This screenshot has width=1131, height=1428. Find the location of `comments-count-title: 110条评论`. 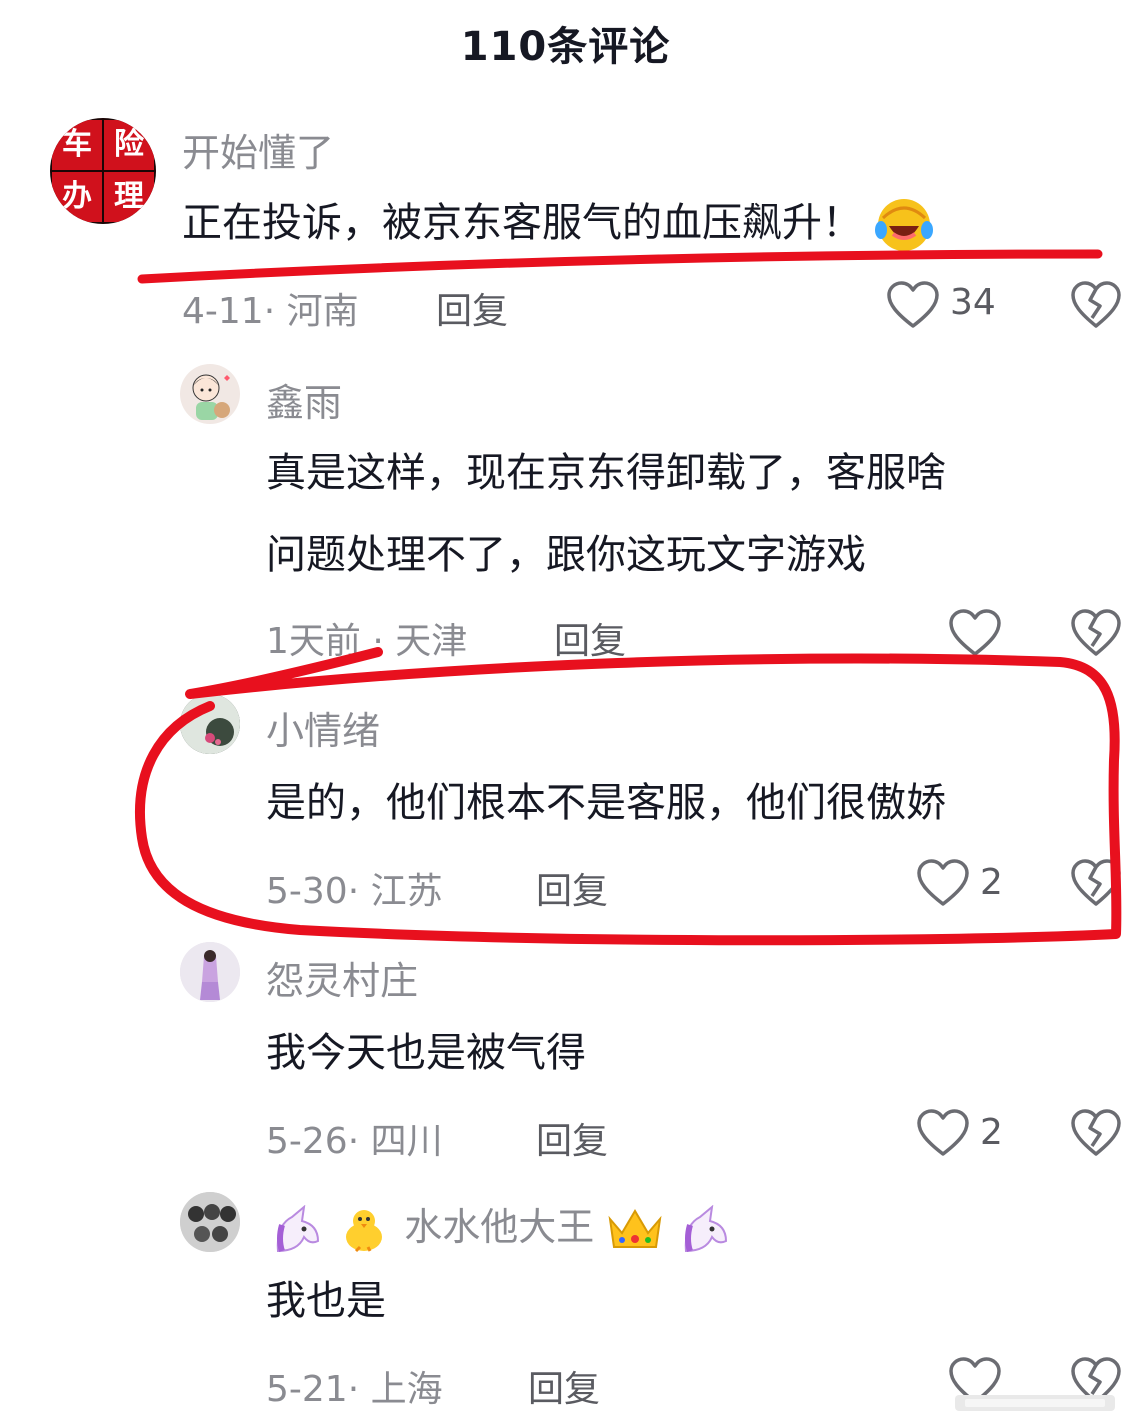

comments-count-title: 110条评论 is located at coordinates (565, 47).